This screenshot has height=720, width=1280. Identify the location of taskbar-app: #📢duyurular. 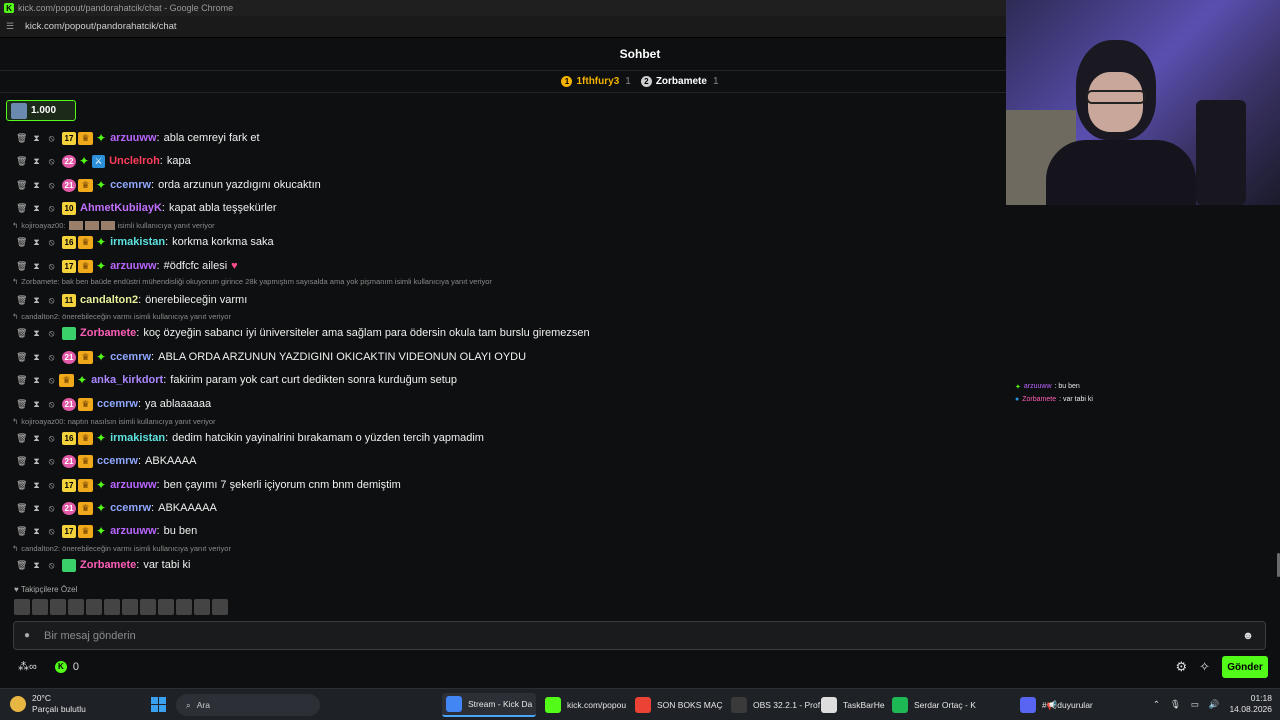
(1056, 705).